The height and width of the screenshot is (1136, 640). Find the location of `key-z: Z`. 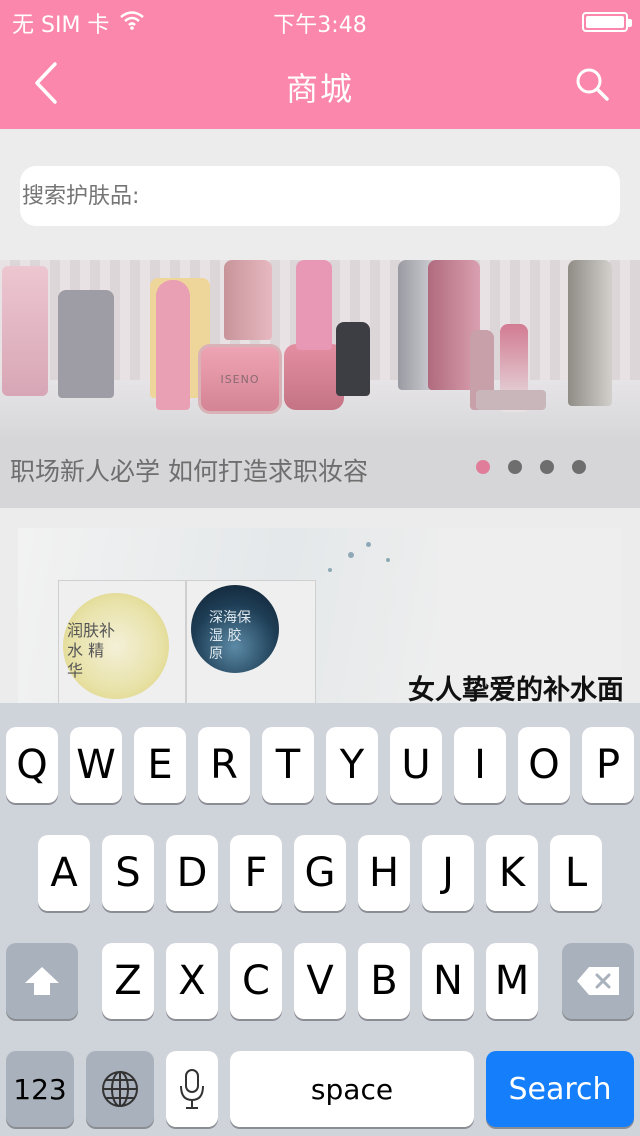

key-z: Z is located at coordinates (128, 981).